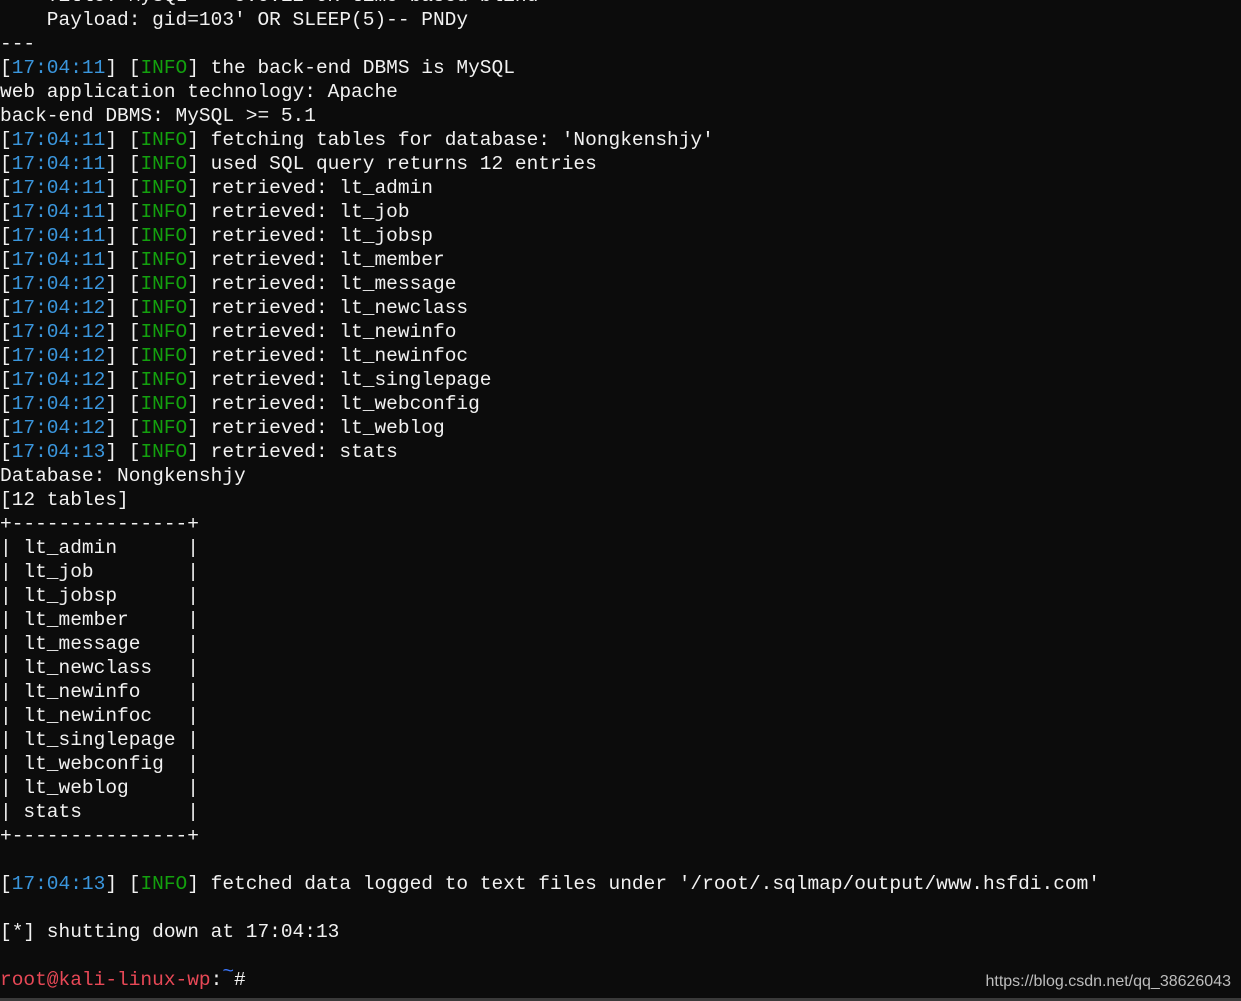 This screenshot has width=1241, height=1001. Describe the element at coordinates (339, 404) in the screenshot. I see `line-text: retrieved: lt_webconfig` at that location.